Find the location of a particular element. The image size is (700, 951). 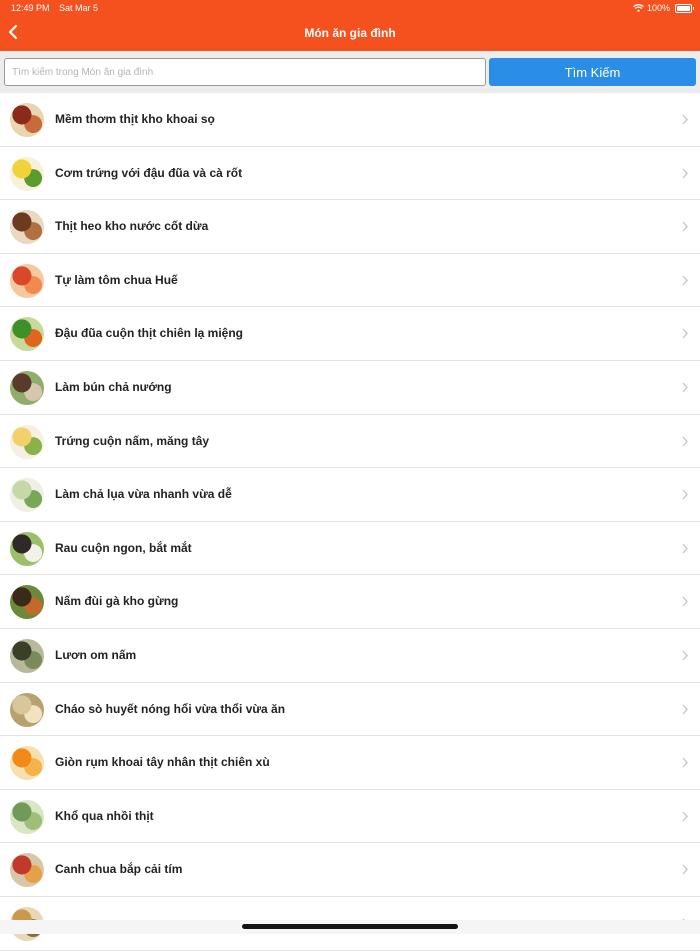

list-item: Làm bún chả nướng is located at coordinates (350, 388).